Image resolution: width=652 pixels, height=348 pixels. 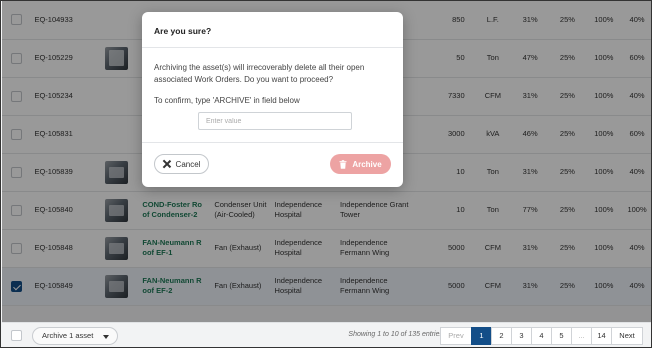 What do you see at coordinates (601, 336) in the screenshot?
I see `page-button: 14` at bounding box center [601, 336].